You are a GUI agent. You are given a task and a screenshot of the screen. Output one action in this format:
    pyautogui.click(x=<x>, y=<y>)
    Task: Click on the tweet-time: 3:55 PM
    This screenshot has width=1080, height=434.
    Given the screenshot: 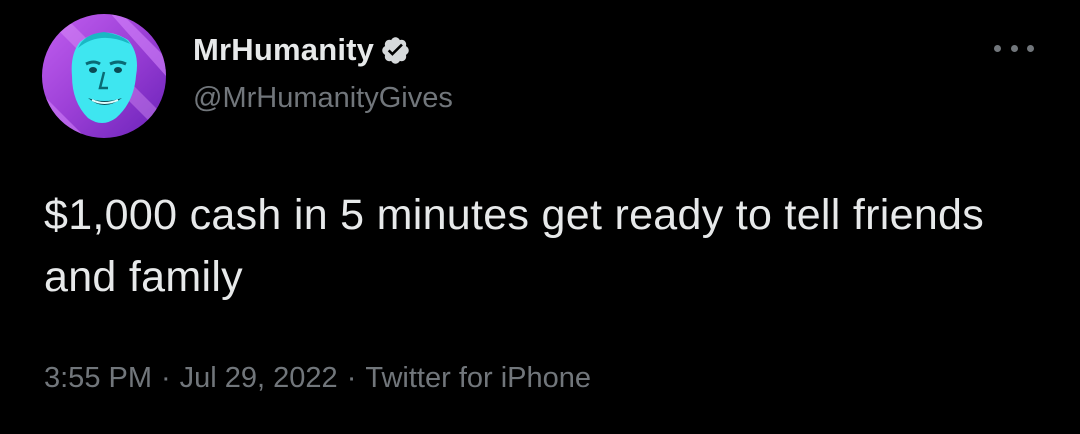 What is the action you would take?
    pyautogui.click(x=98, y=378)
    